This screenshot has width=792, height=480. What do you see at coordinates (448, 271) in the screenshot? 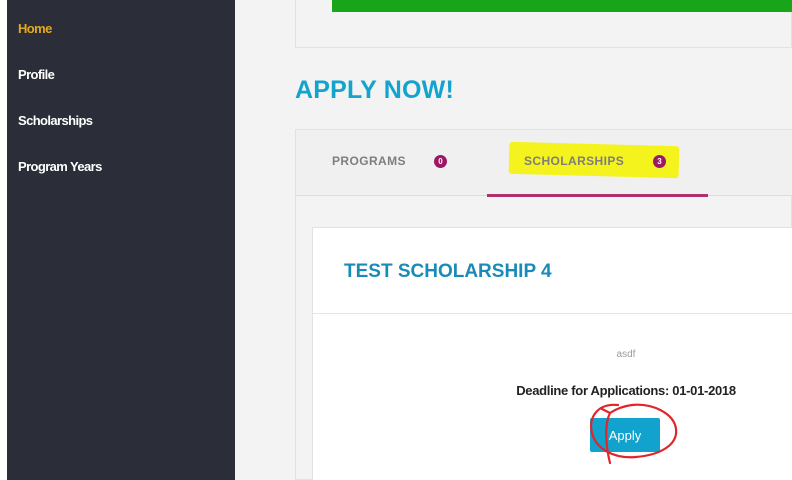
I see `scholarship-title: TEST SCHOLARSHIP 4` at bounding box center [448, 271].